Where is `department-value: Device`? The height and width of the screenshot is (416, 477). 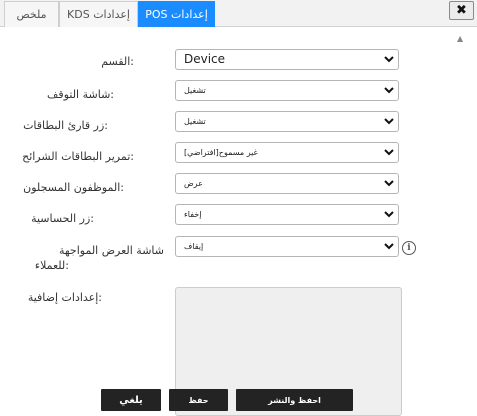 department-value: Device is located at coordinates (205, 59).